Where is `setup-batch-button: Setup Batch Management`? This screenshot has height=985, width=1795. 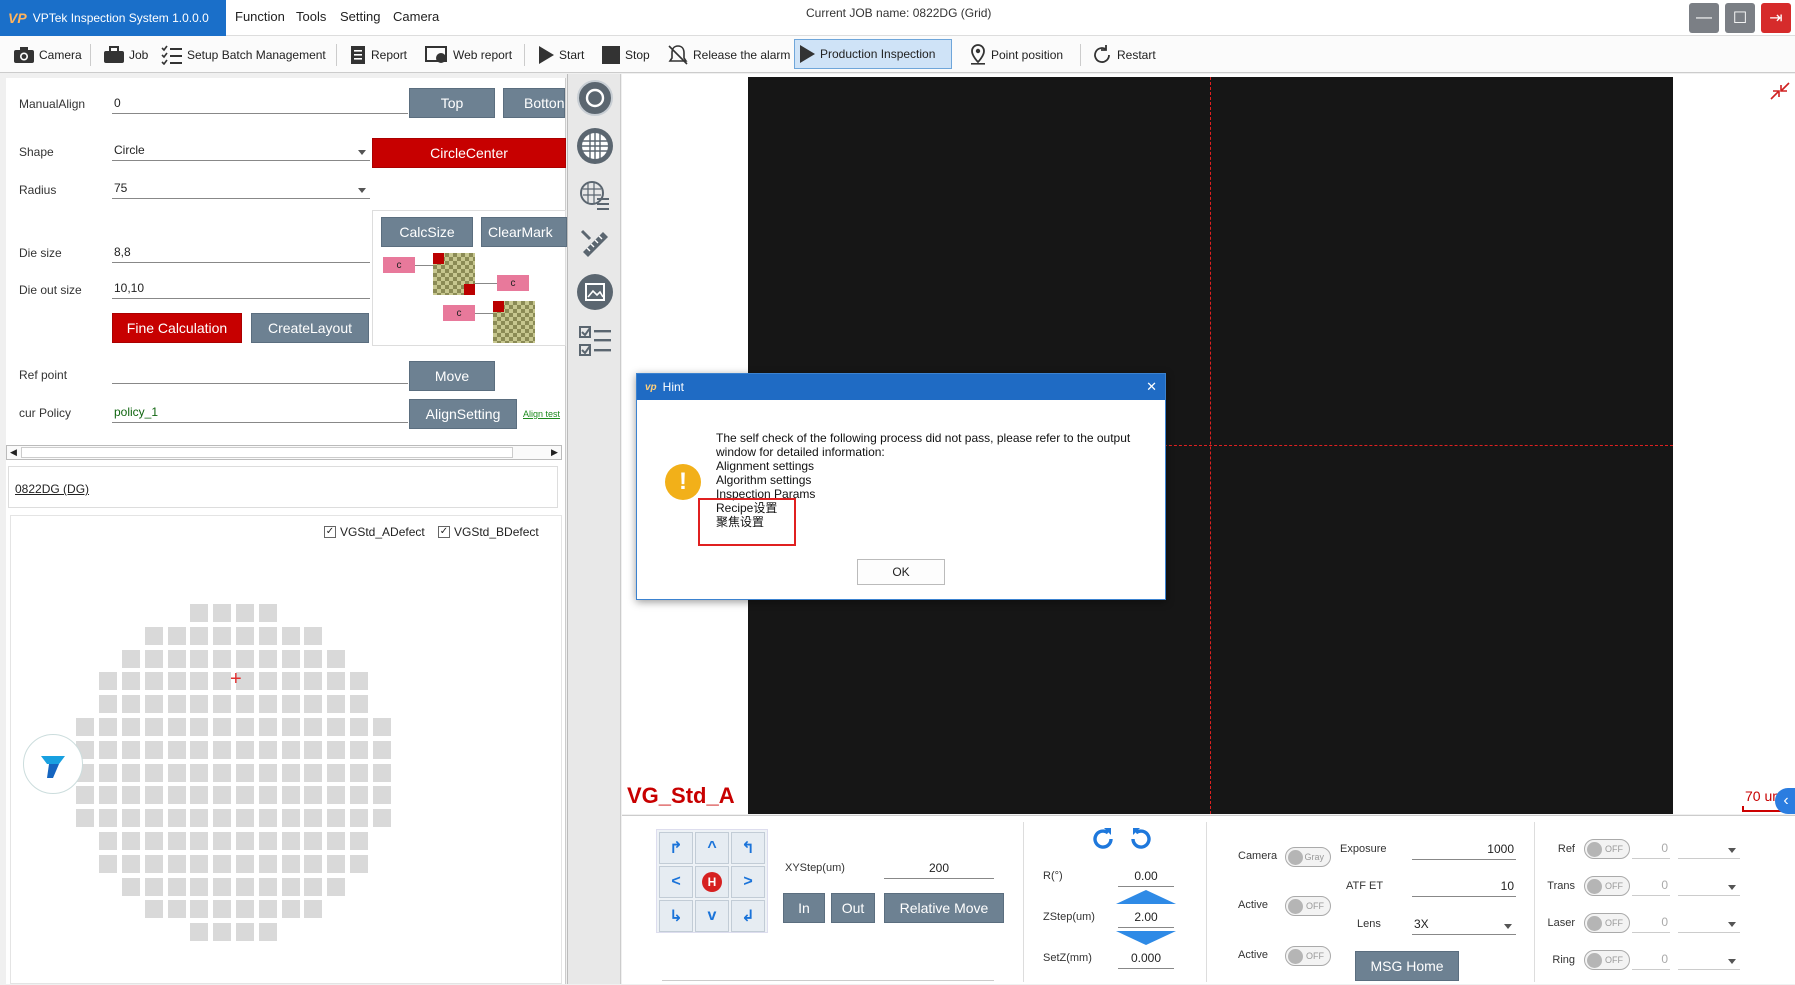 setup-batch-button: Setup Batch Management is located at coordinates (243, 55).